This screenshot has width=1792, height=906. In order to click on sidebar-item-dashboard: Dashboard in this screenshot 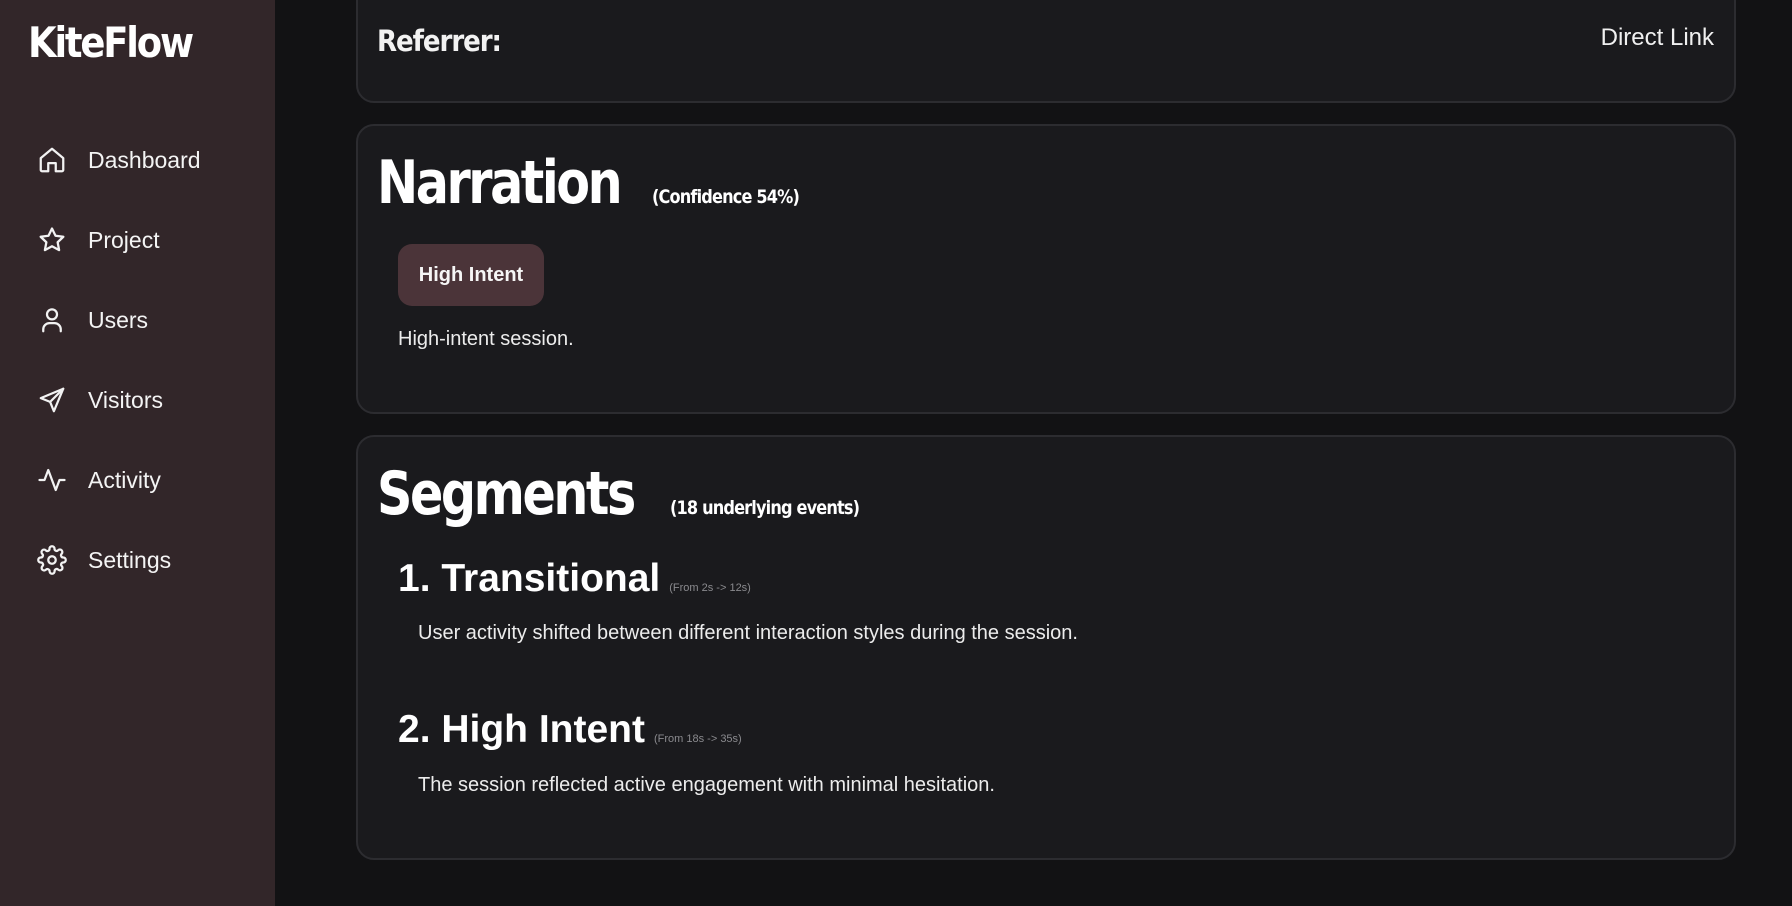, I will do `click(137, 160)`.